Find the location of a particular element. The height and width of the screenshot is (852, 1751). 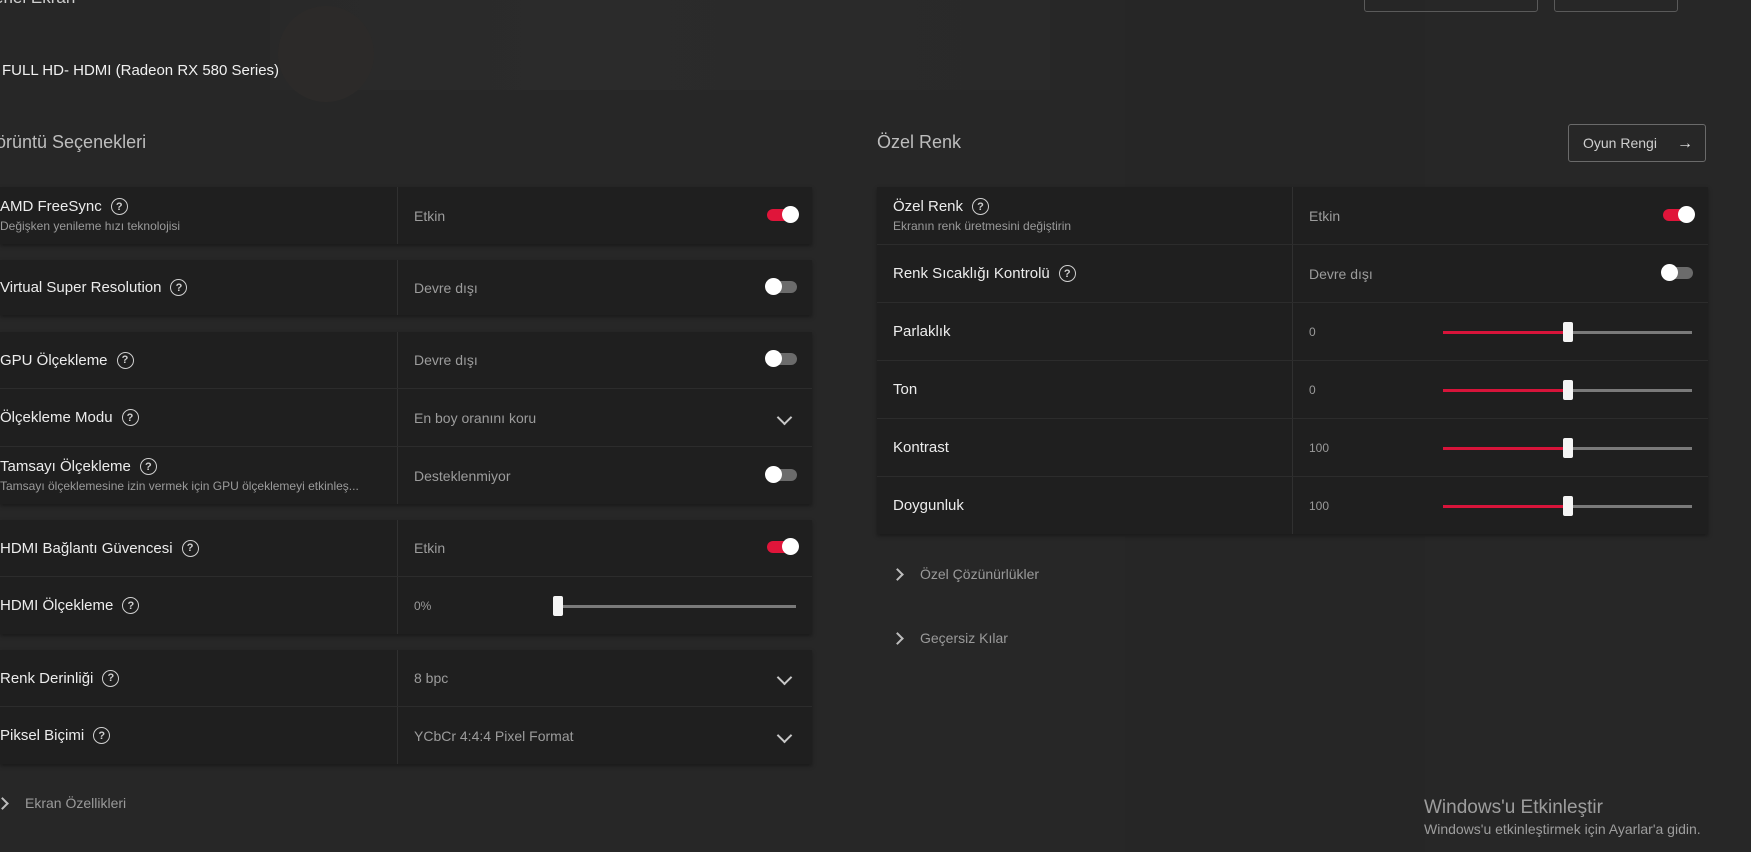

saturation-row: Doygunluk 100 is located at coordinates (1292, 505).